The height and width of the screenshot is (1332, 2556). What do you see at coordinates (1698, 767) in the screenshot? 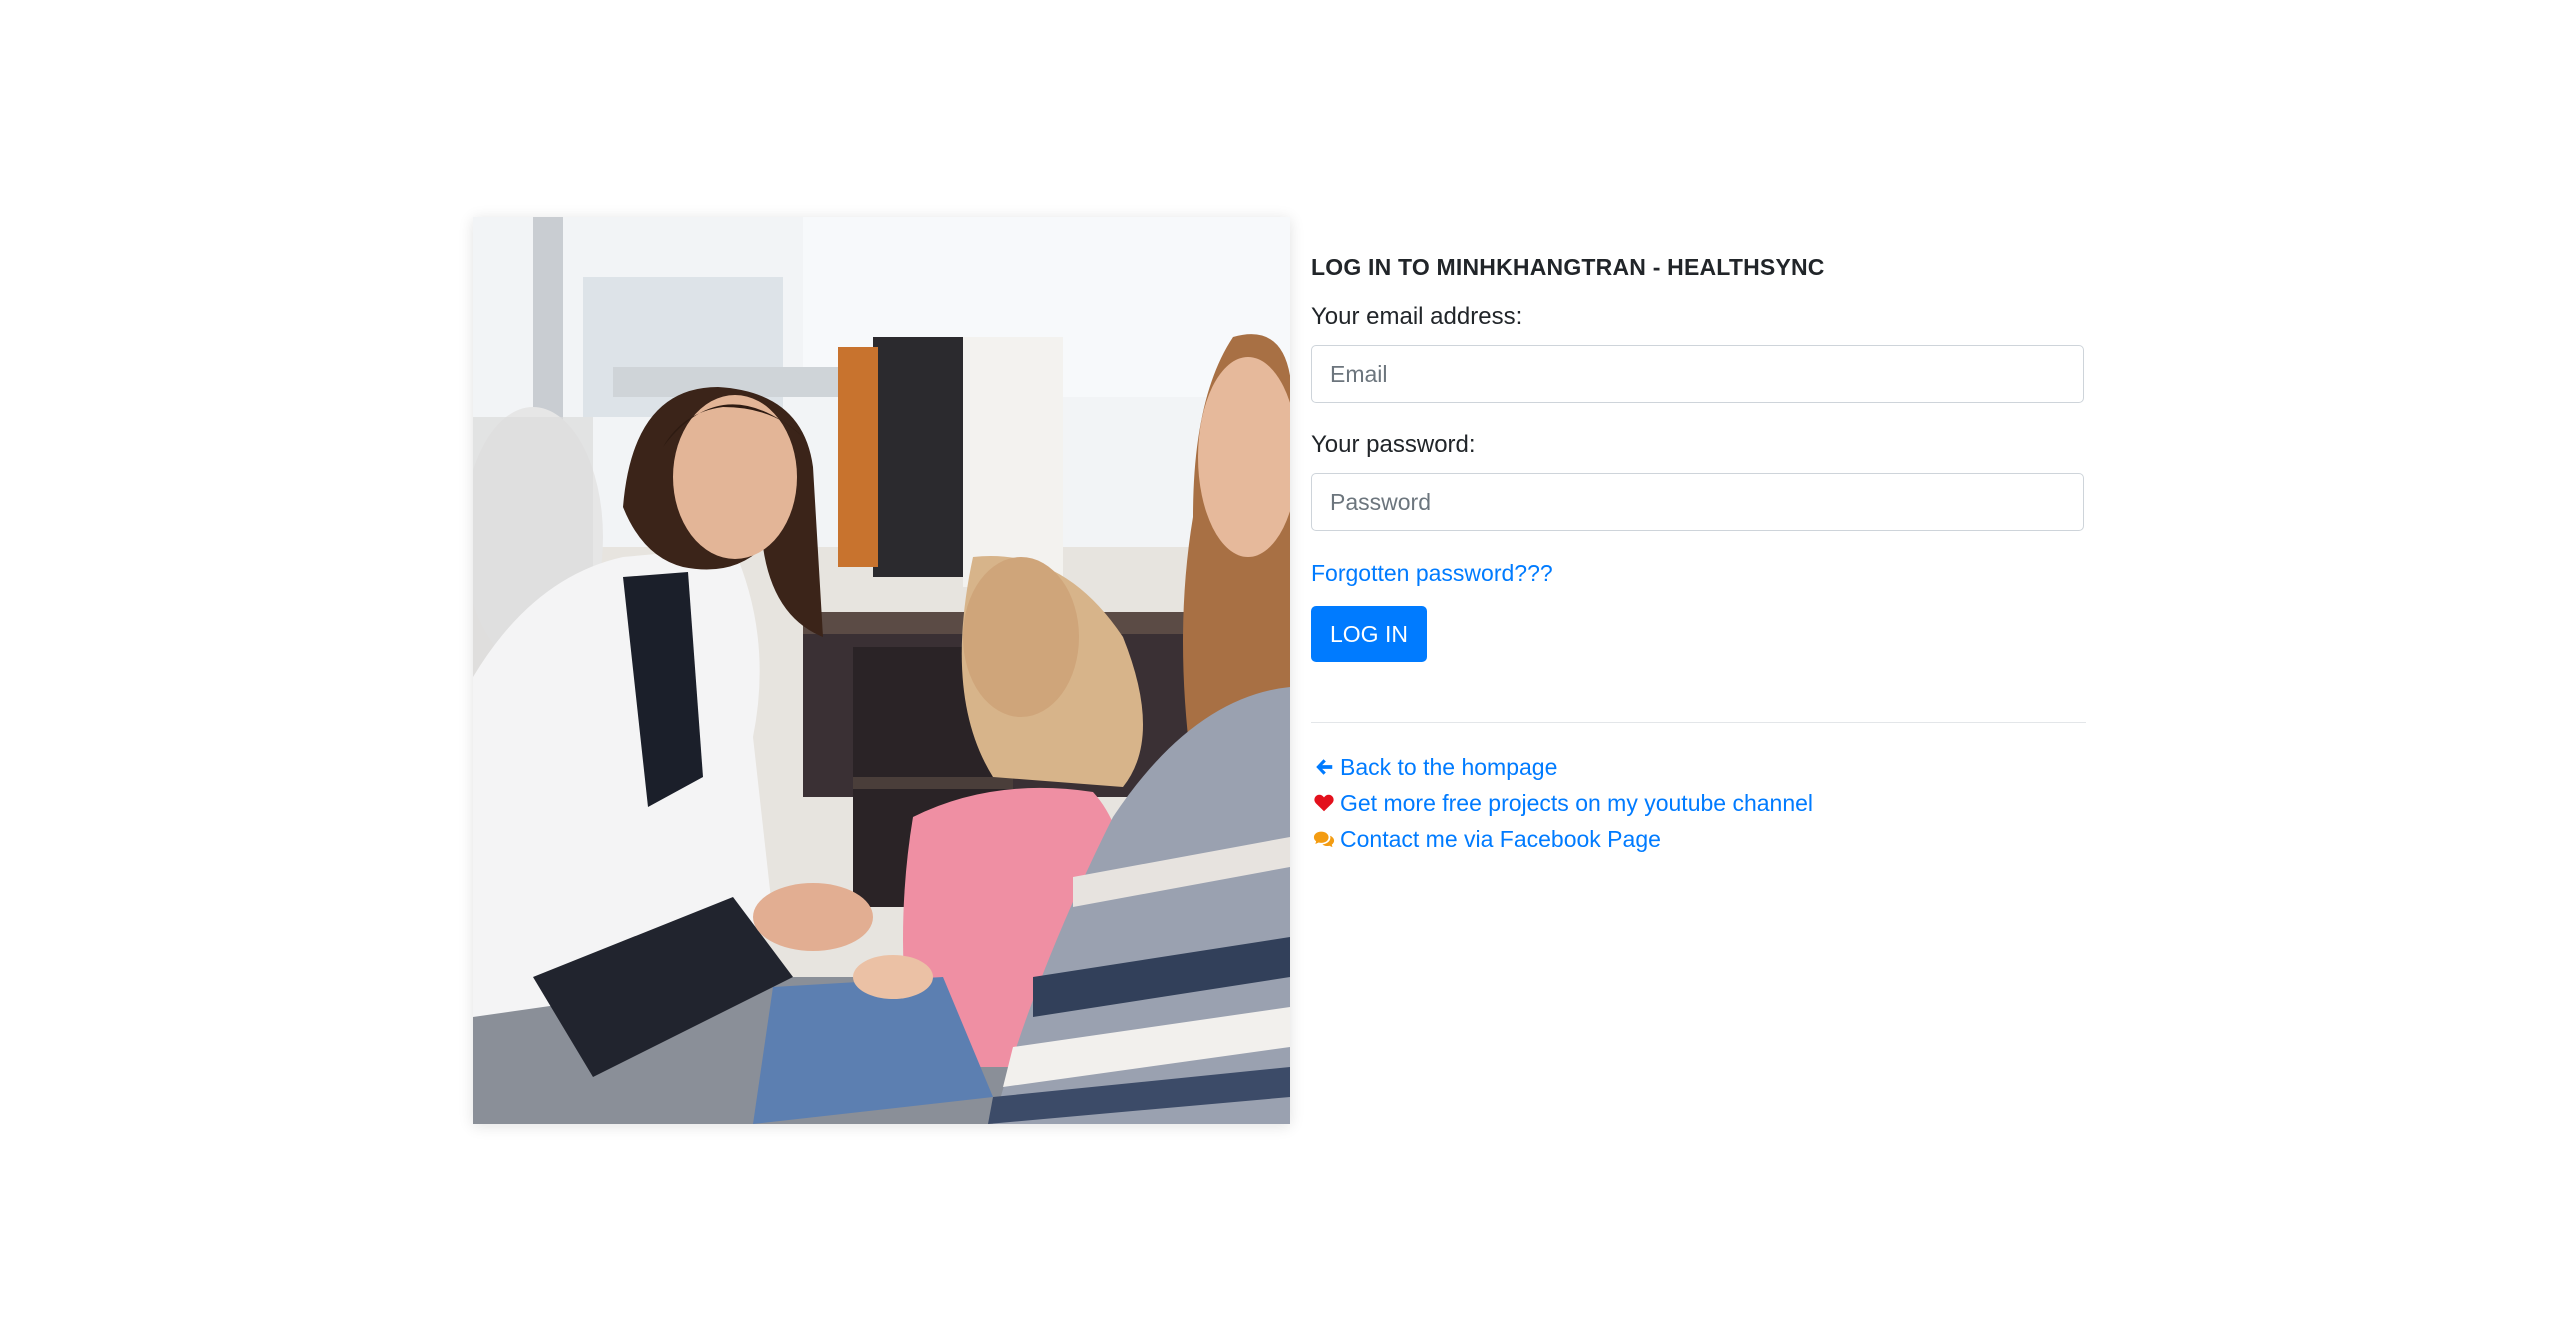
I see `back-to-homepage-link: Back to the hompage` at bounding box center [1698, 767].